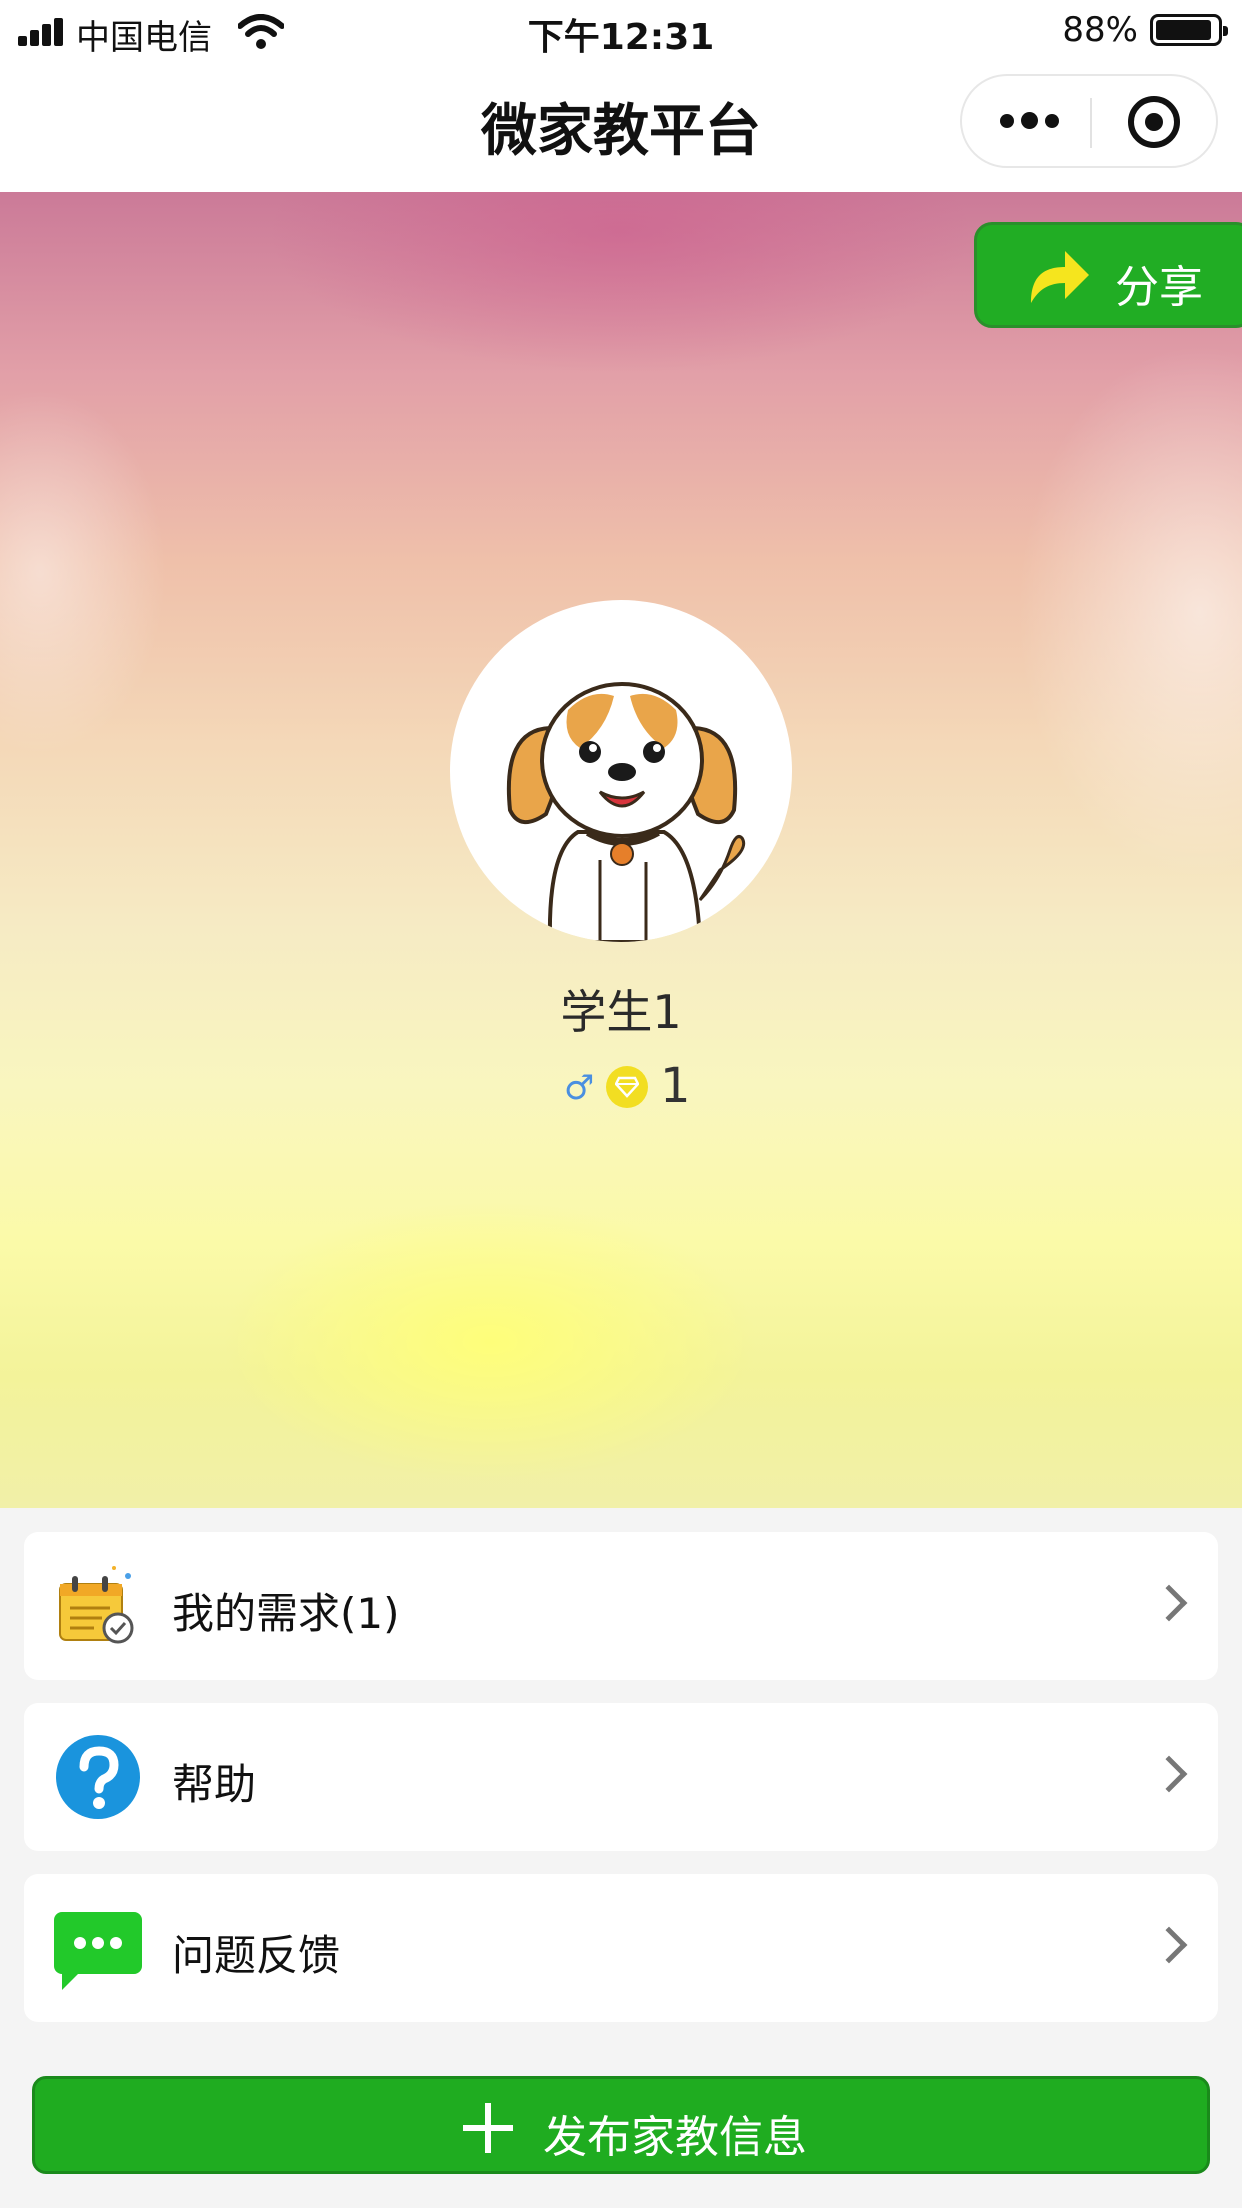  I want to click on menu-item-label: 帮助, so click(214, 1784).